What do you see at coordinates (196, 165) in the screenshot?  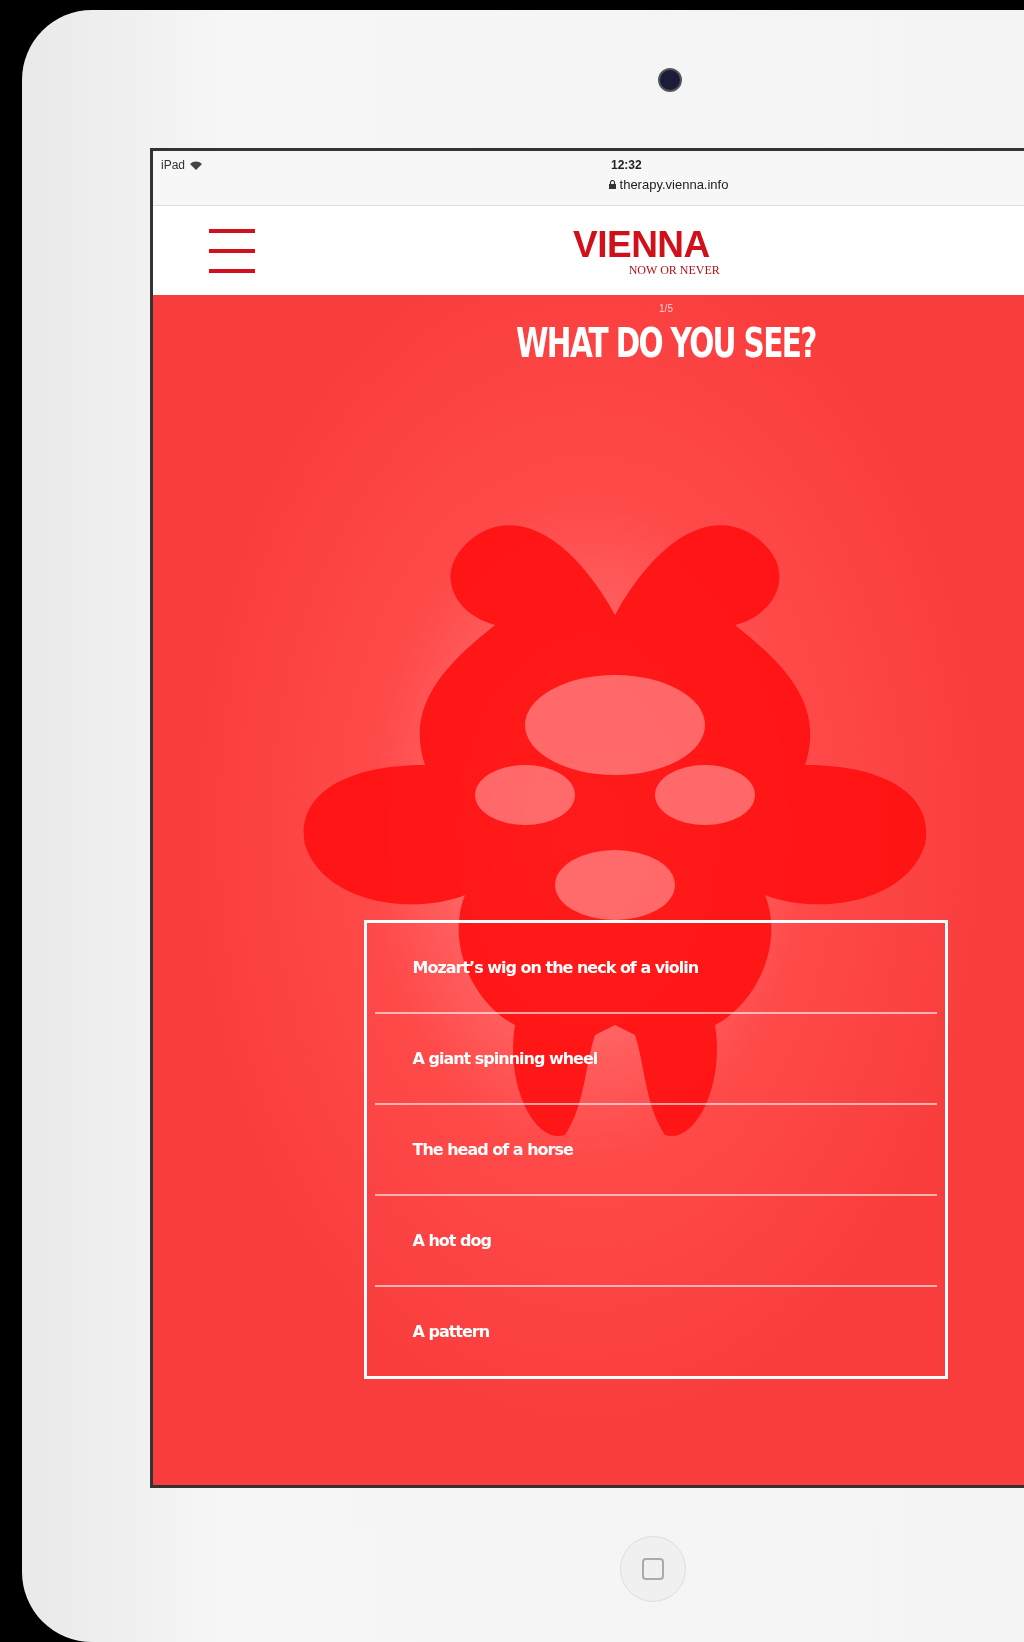 I see `wifi-icon` at bounding box center [196, 165].